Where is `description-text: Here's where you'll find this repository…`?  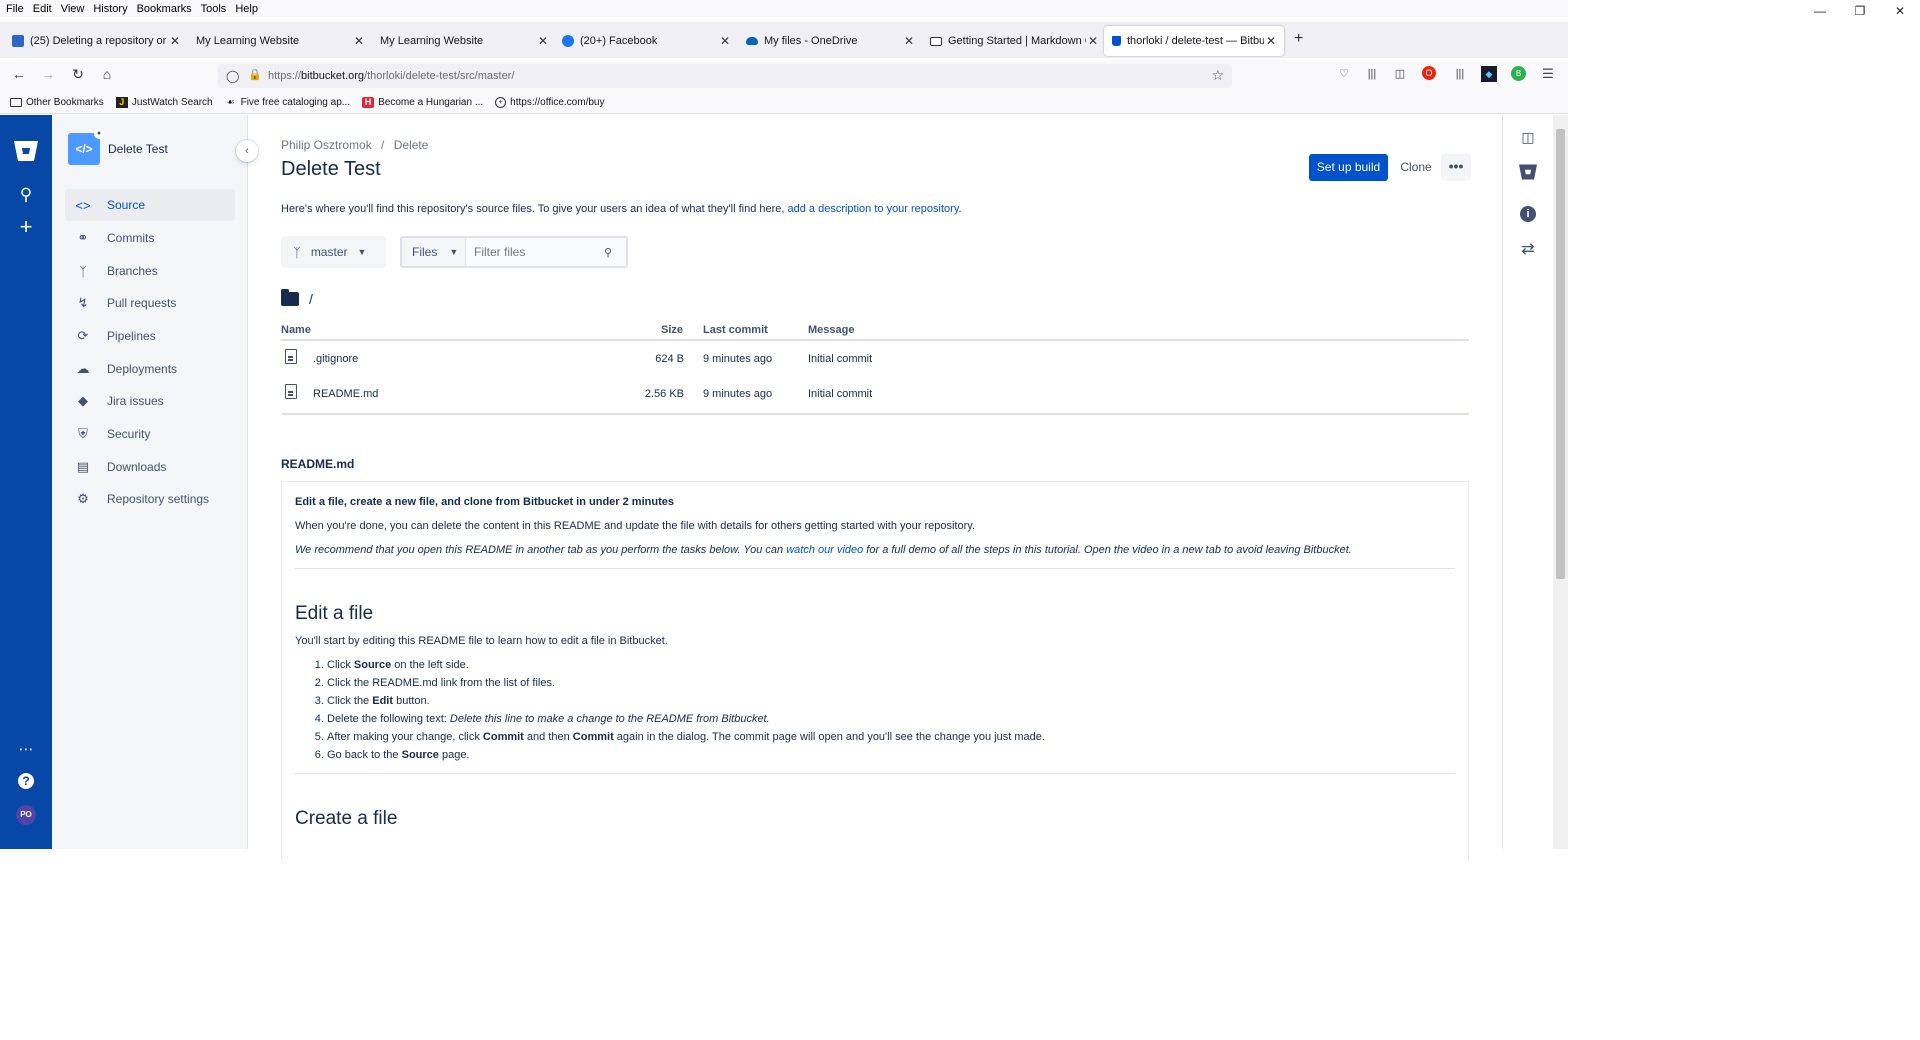 description-text: Here's where you'll find this repository… is located at coordinates (534, 209).